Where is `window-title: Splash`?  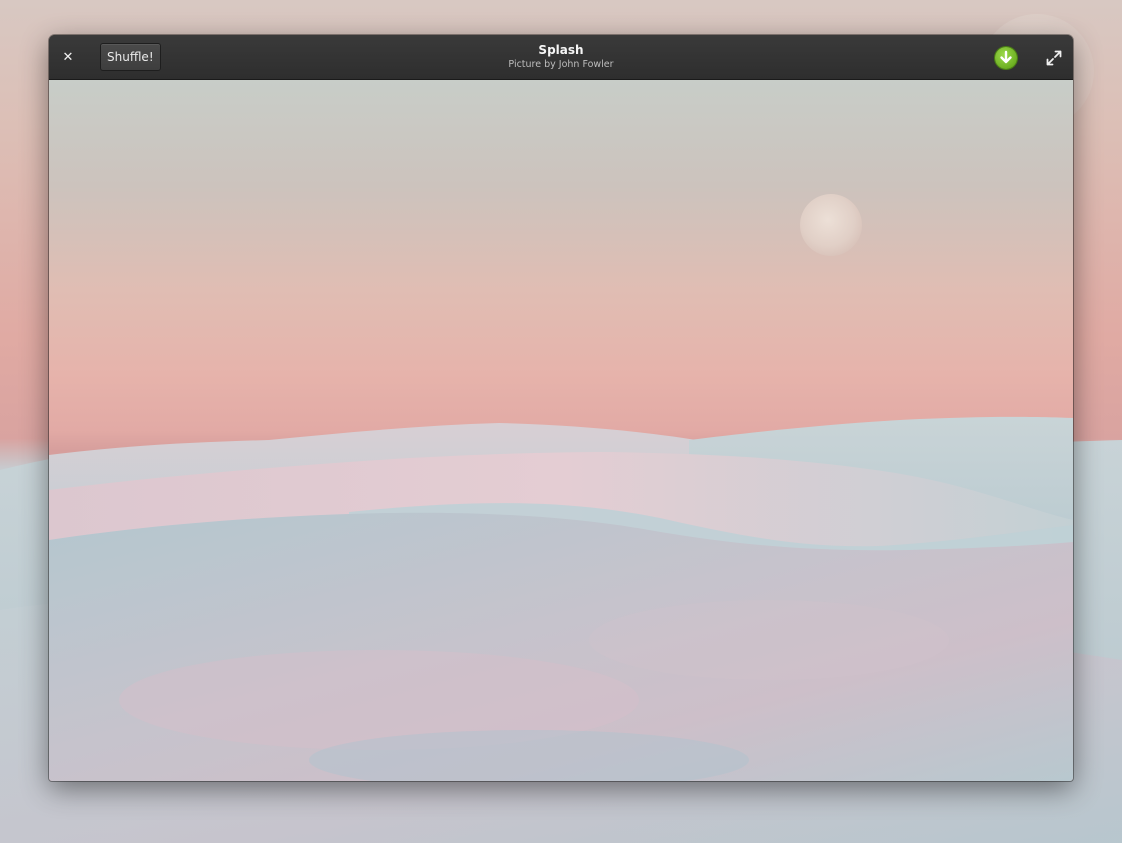
window-title: Splash is located at coordinates (561, 50).